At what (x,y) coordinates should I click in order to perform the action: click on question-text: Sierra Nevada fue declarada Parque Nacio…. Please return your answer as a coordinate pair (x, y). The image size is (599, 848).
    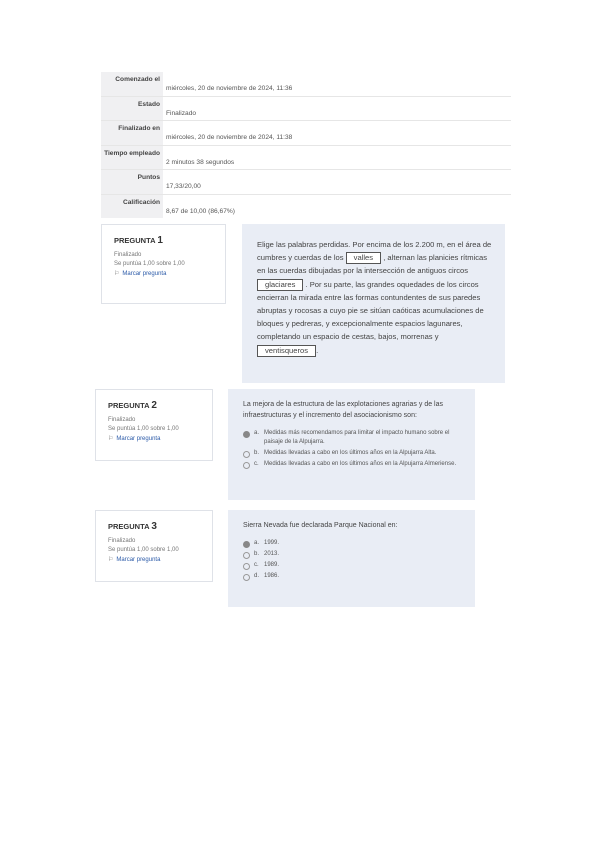
    Looking at the image, I should click on (320, 525).